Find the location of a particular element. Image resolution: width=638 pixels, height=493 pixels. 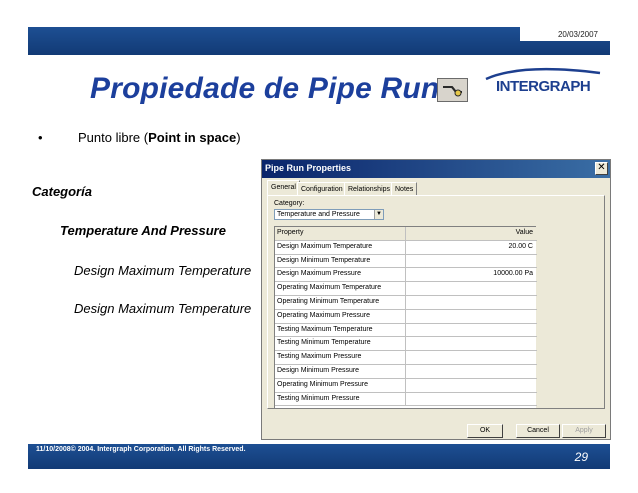

dialog-title: Pipe Run Properties is located at coordinates (308, 168).